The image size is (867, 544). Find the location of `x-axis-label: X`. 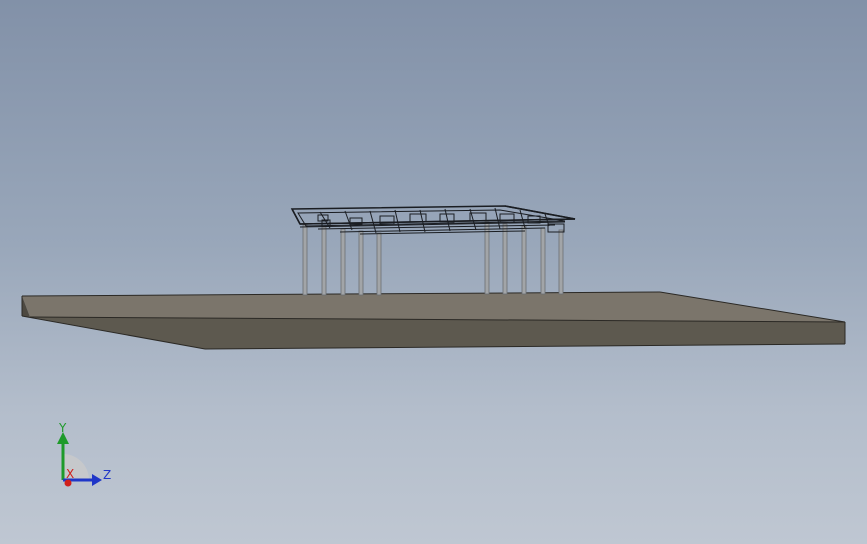

x-axis-label: X is located at coordinates (70, 474).